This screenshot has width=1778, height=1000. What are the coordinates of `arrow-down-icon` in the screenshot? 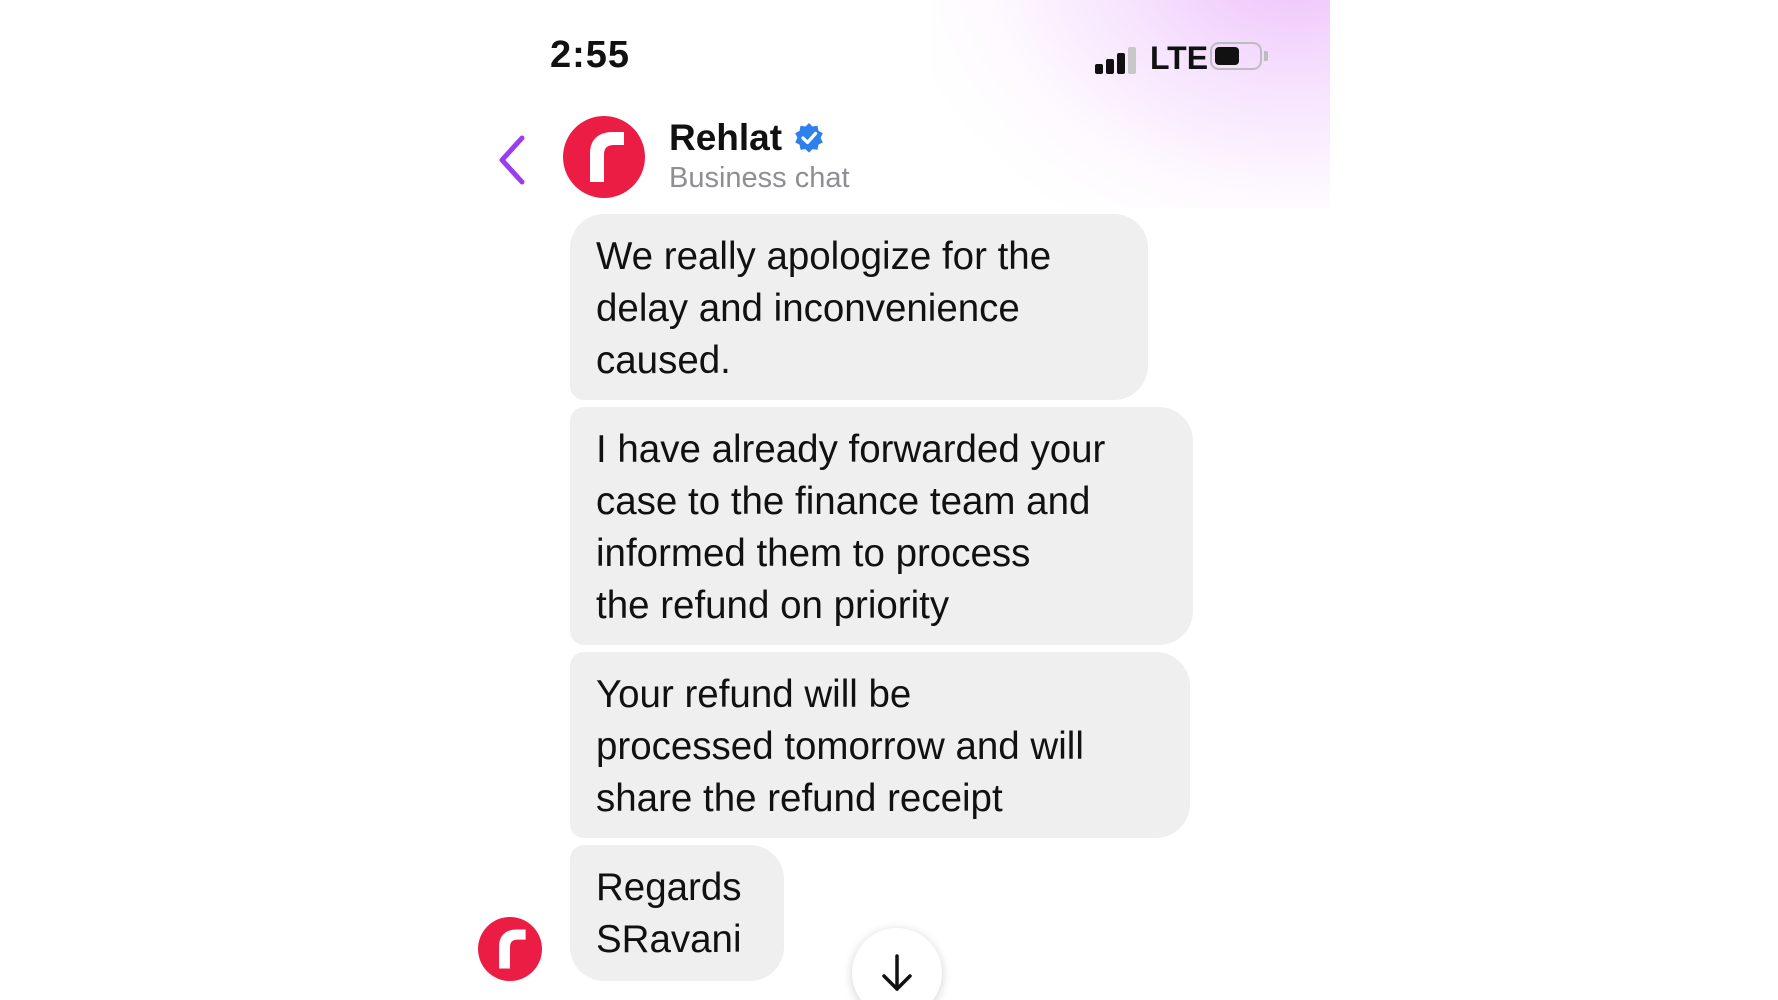 It's located at (897, 972).